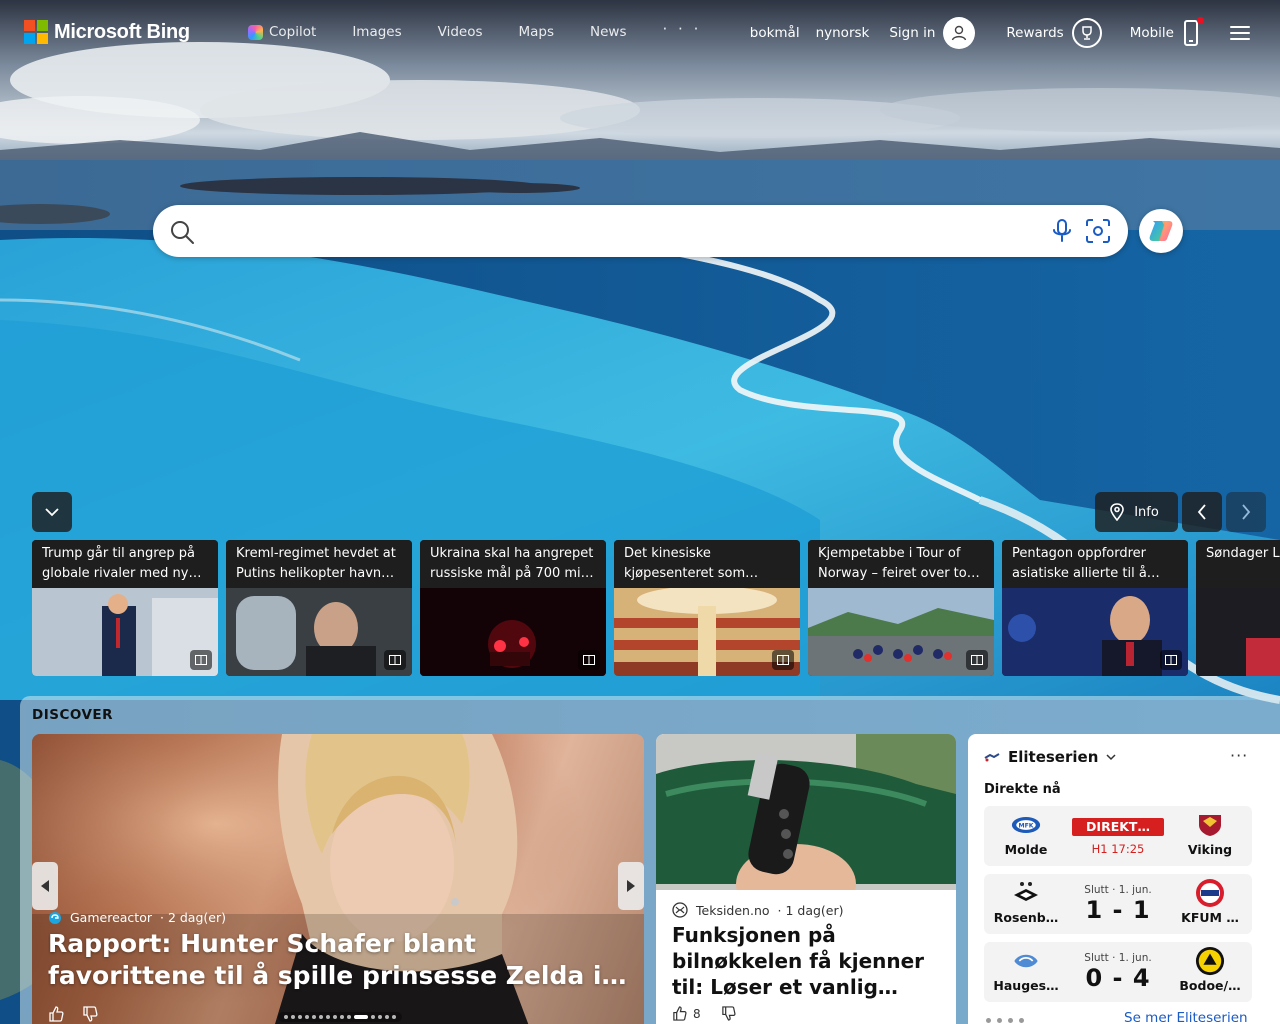 The height and width of the screenshot is (1024, 1280). Describe the element at coordinates (733, 910) in the screenshot. I see `source-name: Teksiden.no` at that location.